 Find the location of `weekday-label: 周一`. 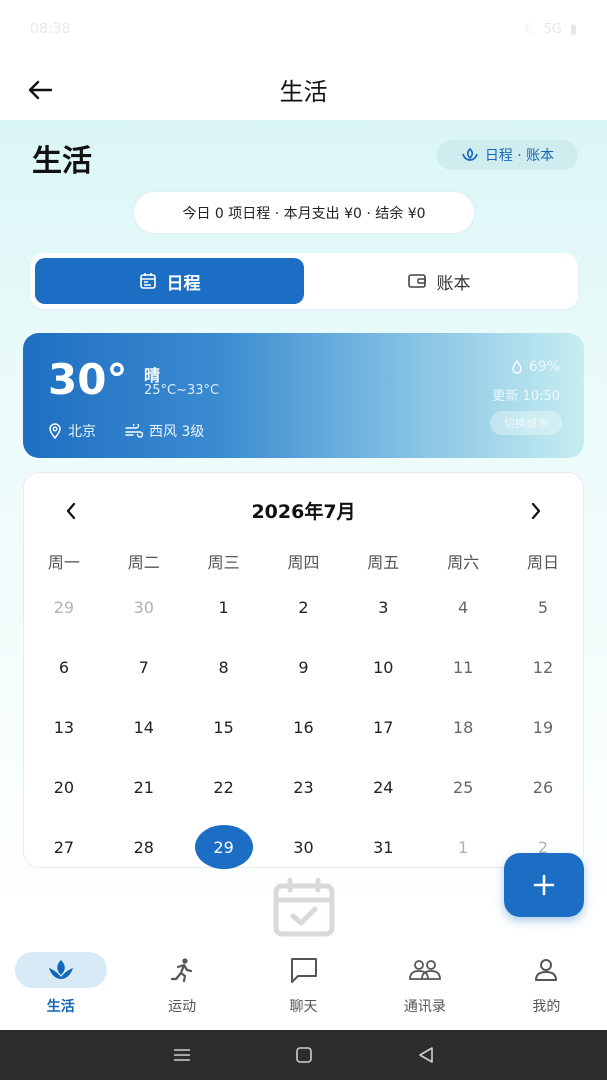

weekday-label: 周一 is located at coordinates (63, 562).